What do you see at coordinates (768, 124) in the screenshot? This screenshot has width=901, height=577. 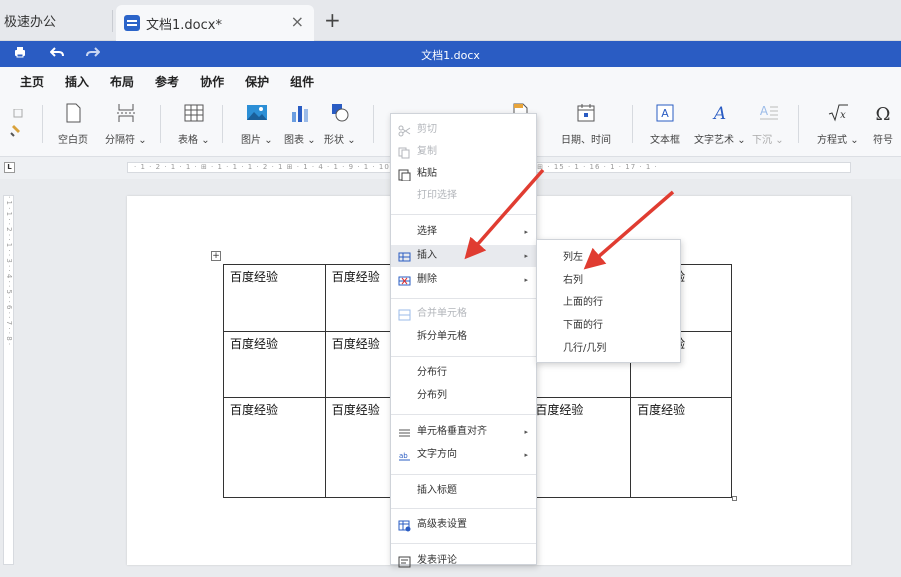 I see `dropcap-button: A 下沉 ⌄` at bounding box center [768, 124].